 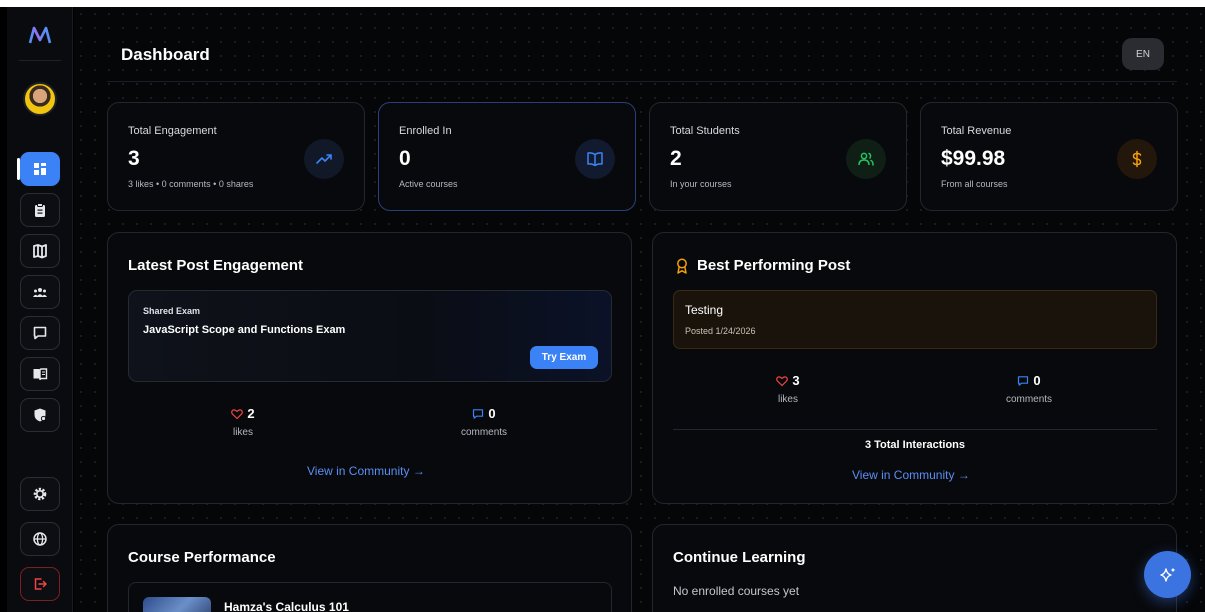 I want to click on grid-icon, so click(x=40, y=169).